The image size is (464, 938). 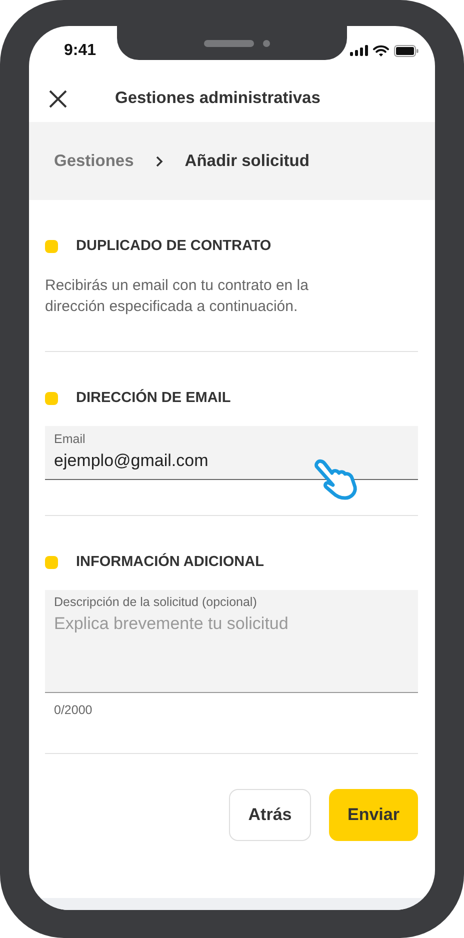 What do you see at coordinates (73, 710) in the screenshot?
I see `character-counter: 0/2000` at bounding box center [73, 710].